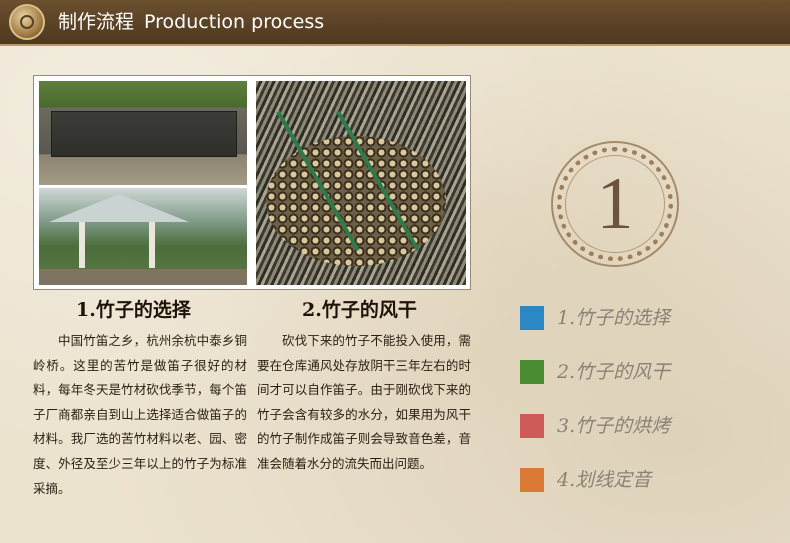 This screenshot has height=543, width=790. I want to click on bamboo-bundle-photo, so click(361, 183).